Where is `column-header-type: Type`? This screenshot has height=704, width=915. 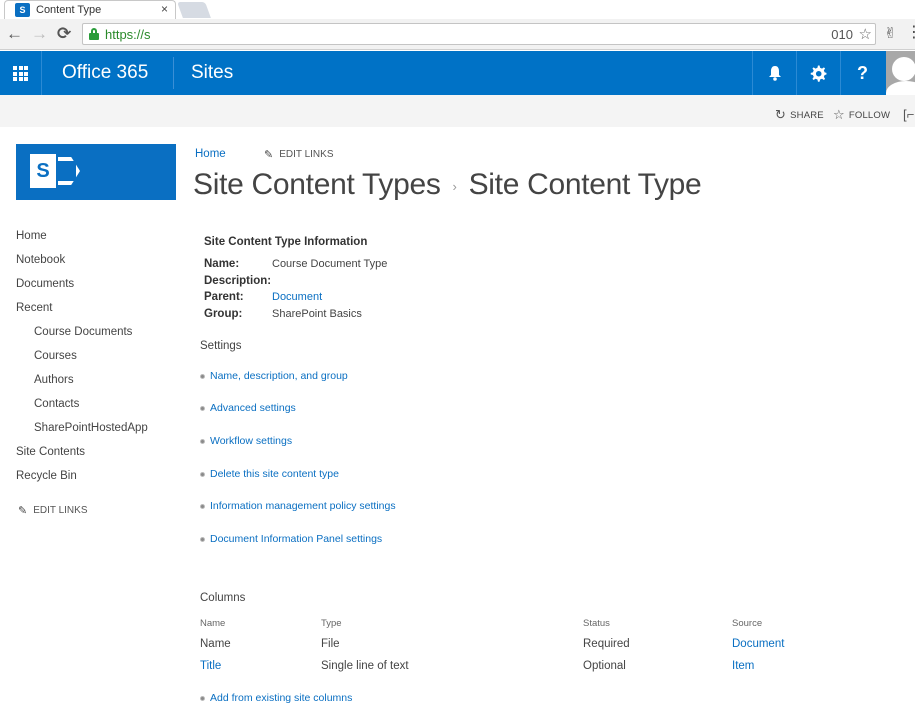
column-header-type: Type is located at coordinates (331, 623).